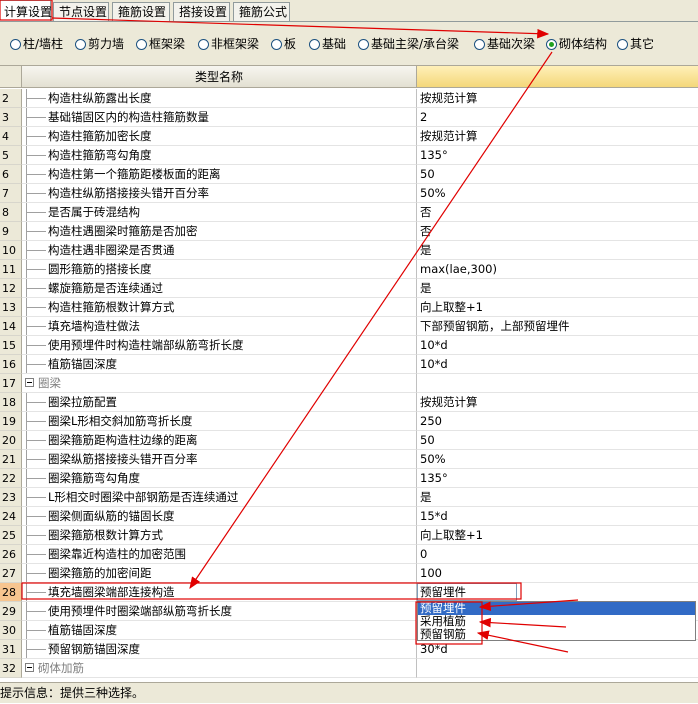 The image size is (698, 704). Describe the element at coordinates (349, 155) in the screenshot. I see `table-row: 5 构造柱箍筋弯勾角度 135°` at that location.